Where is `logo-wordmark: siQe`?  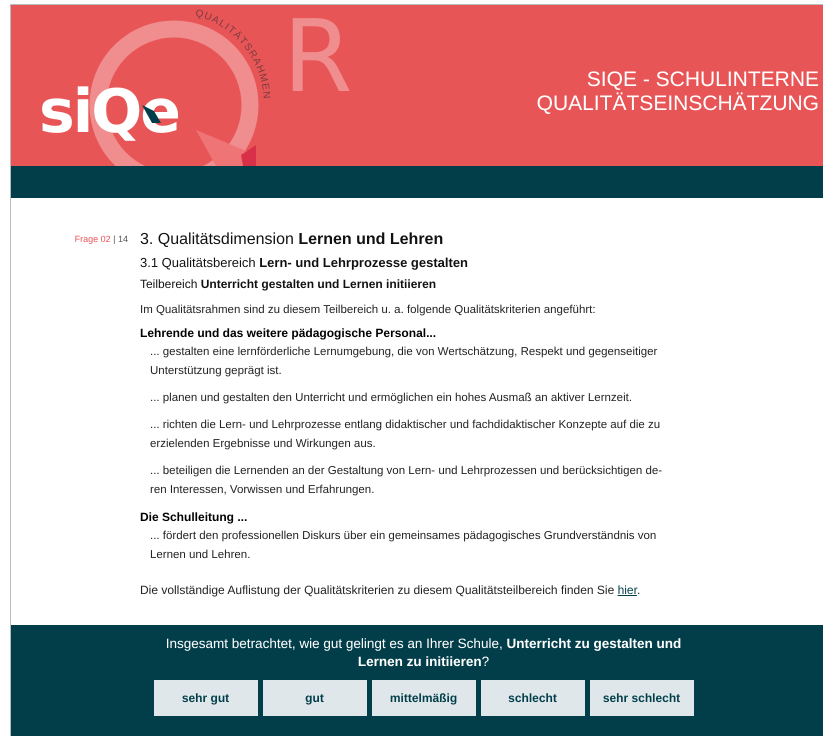 logo-wordmark: siQe is located at coordinates (109, 112).